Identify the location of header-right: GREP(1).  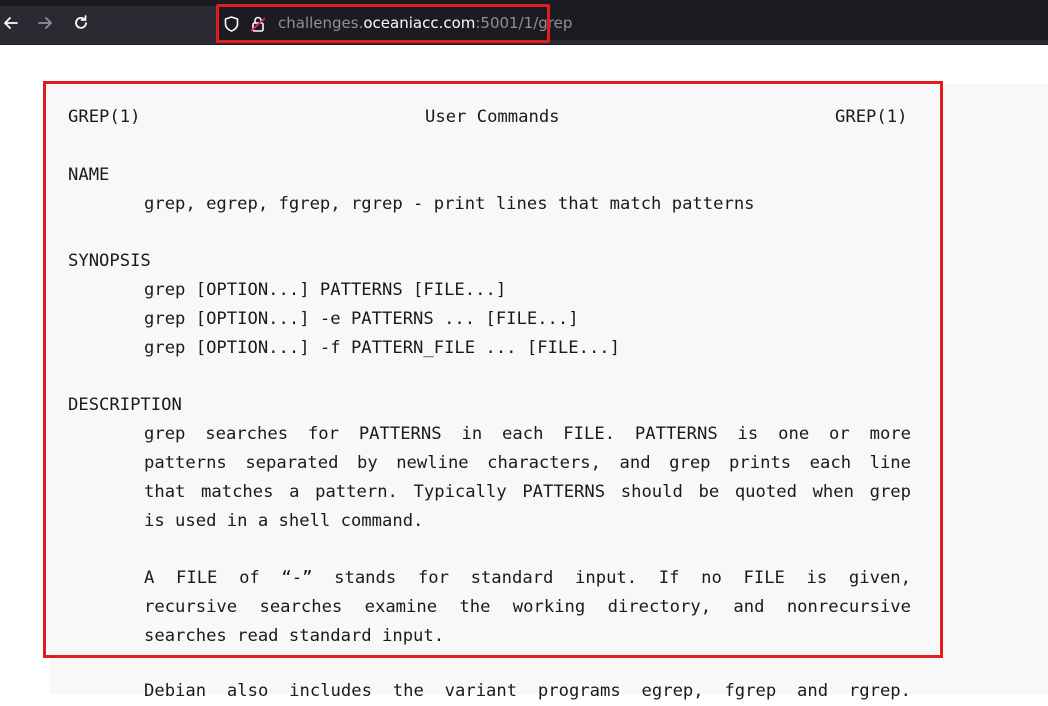
(871, 117).